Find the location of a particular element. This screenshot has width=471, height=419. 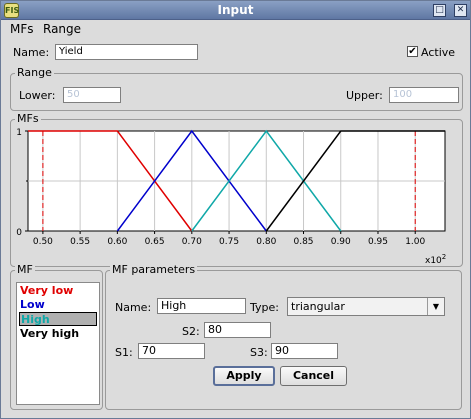

x-tick-label: 0.65 is located at coordinates (155, 242).